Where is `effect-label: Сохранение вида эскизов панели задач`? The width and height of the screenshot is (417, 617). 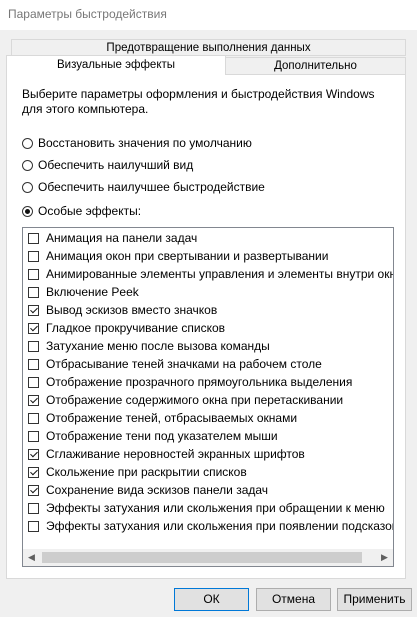 effect-label: Сохранение вида эскизов панели задач is located at coordinates (157, 490).